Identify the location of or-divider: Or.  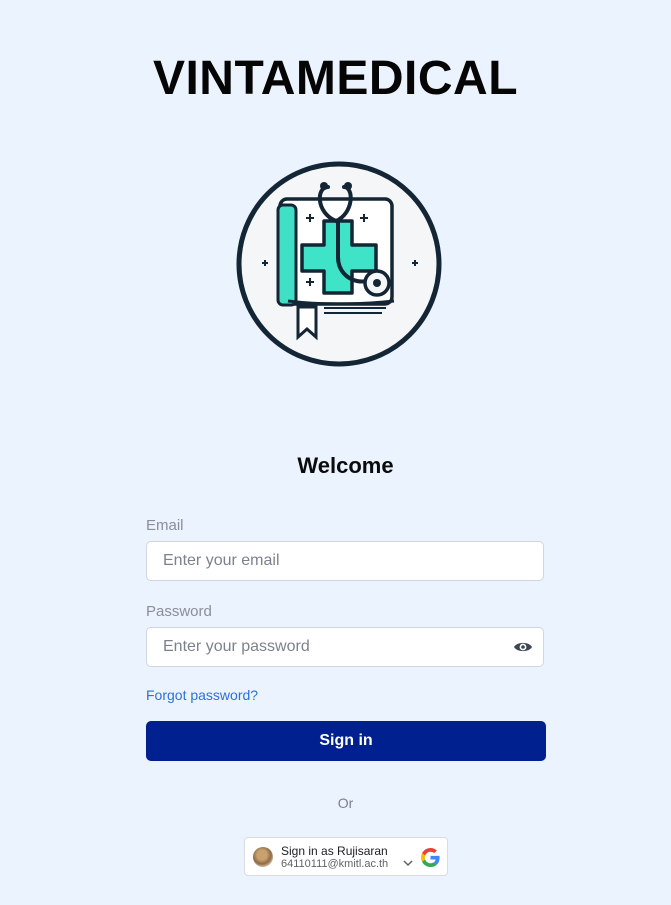
(345, 803).